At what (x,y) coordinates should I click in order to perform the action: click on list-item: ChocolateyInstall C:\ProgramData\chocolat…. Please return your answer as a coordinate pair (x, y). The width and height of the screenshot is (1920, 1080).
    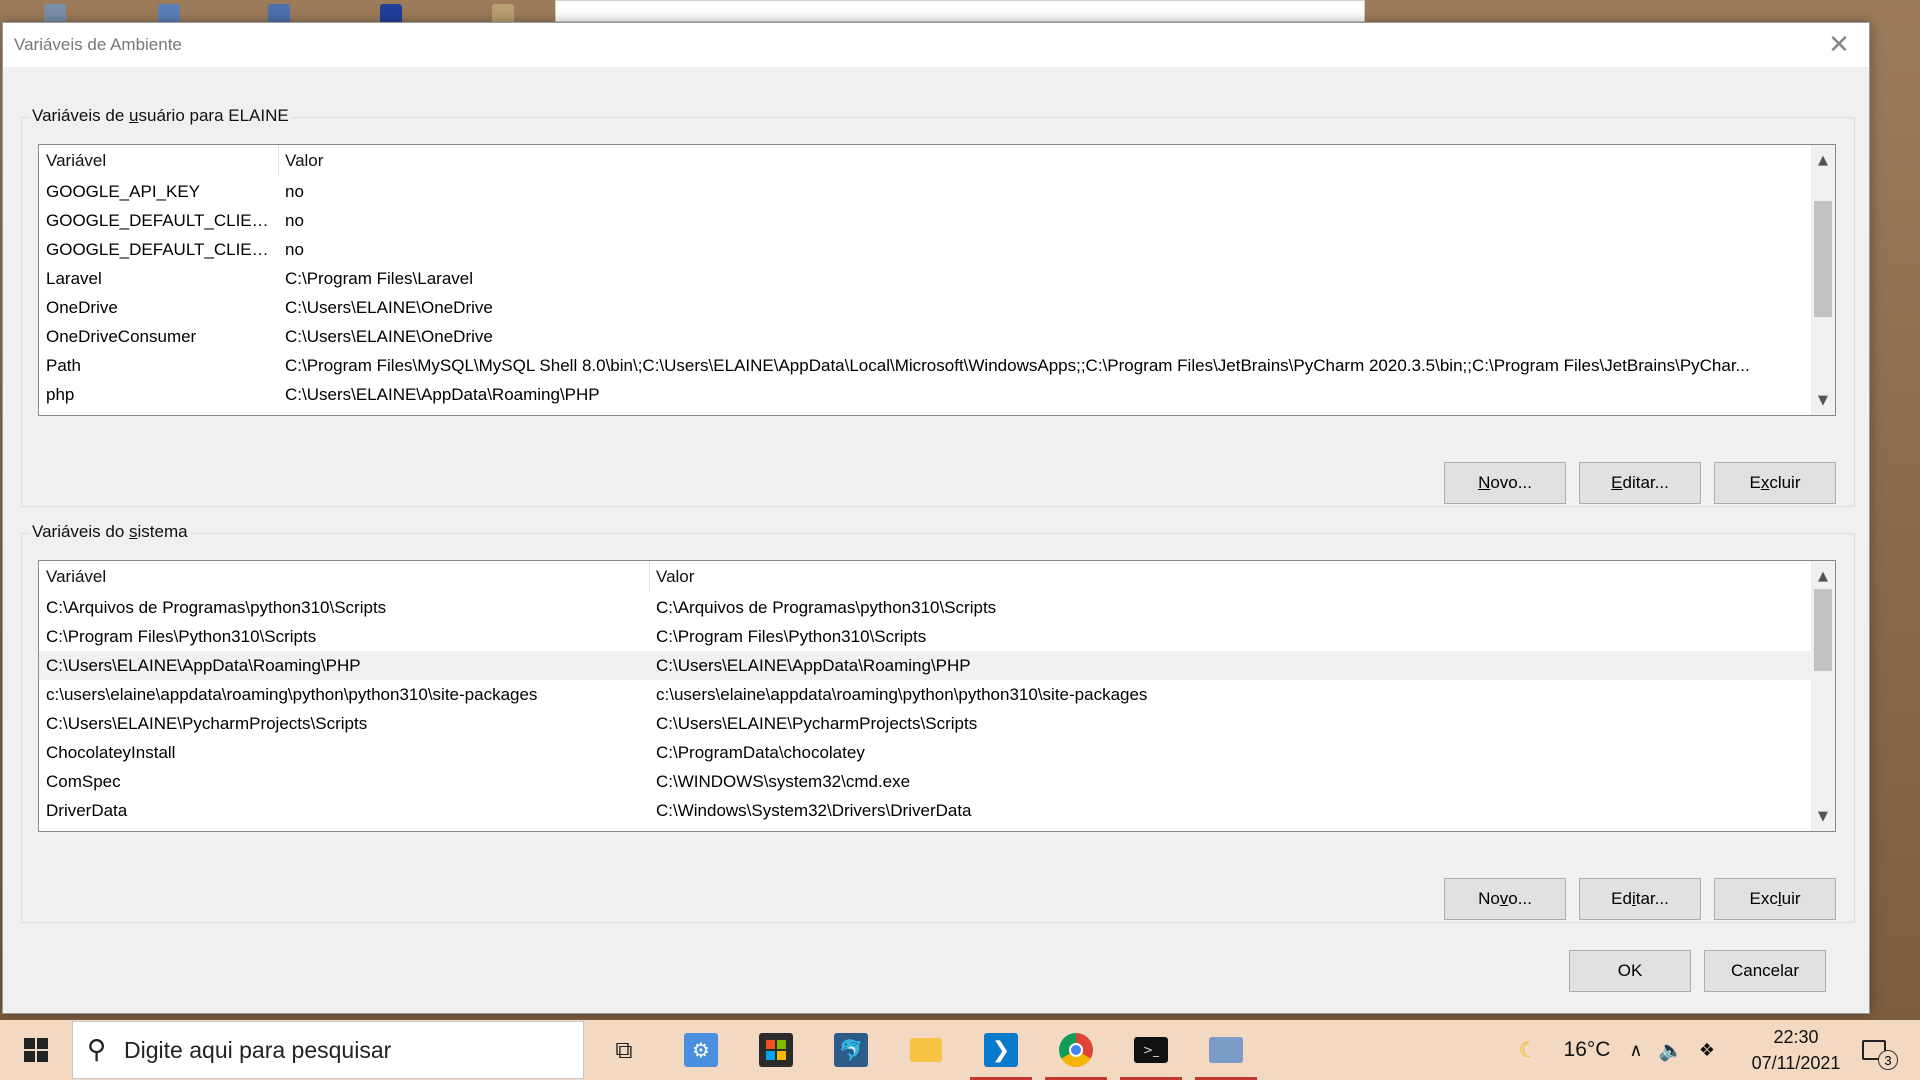
    Looking at the image, I should click on (925, 752).